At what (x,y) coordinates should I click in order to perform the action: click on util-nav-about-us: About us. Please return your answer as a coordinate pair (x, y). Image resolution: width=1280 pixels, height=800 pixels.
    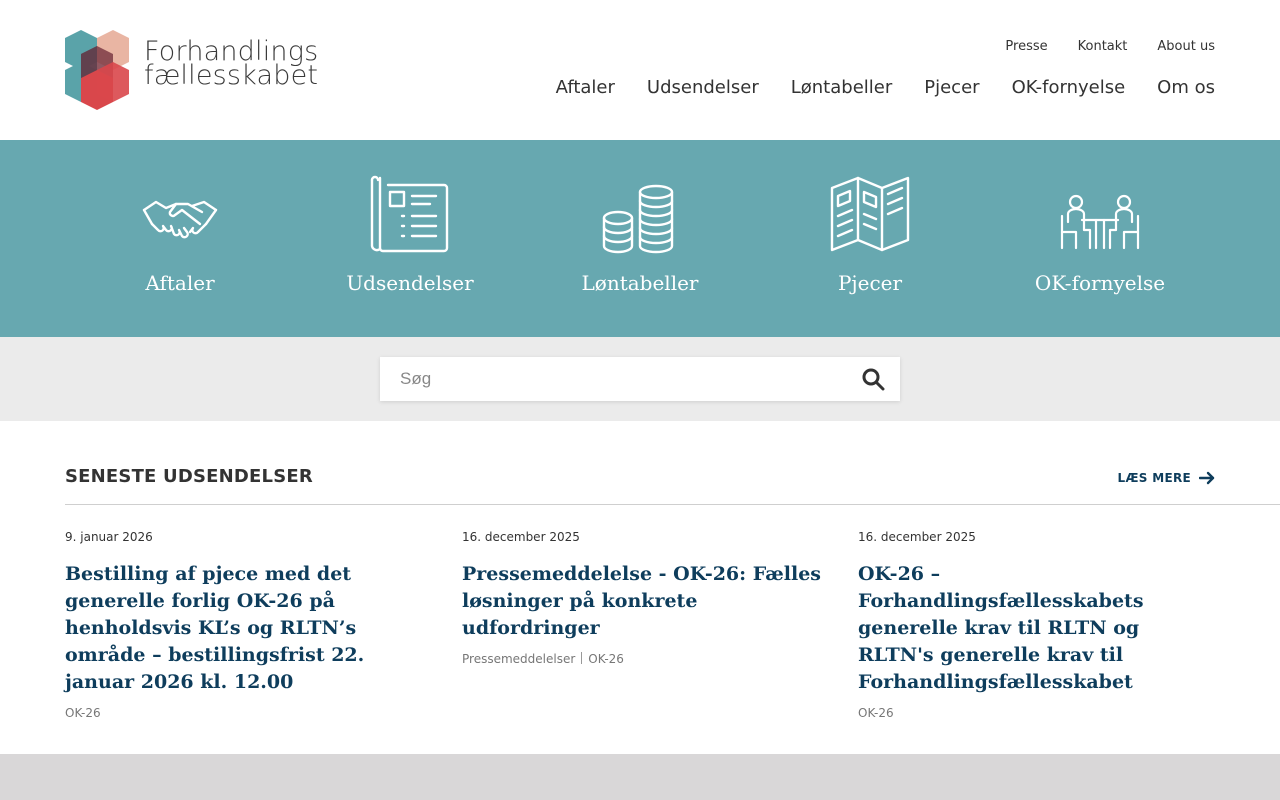
    Looking at the image, I should click on (1186, 46).